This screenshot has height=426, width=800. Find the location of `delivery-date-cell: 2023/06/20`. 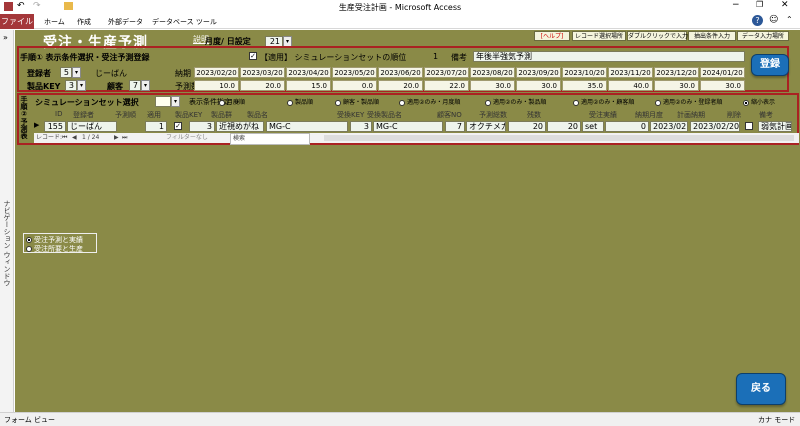

delivery-date-cell: 2023/06/20 is located at coordinates (400, 72).